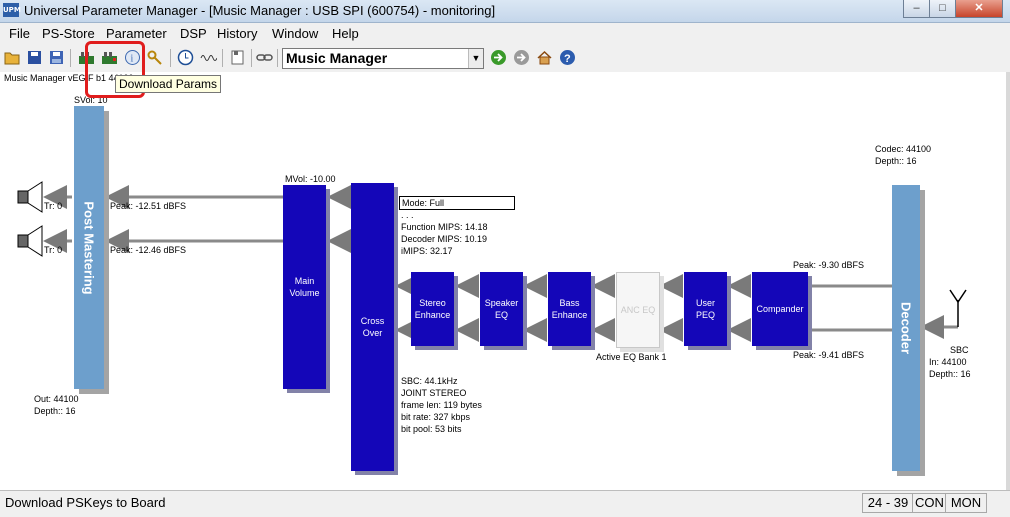 The image size is (1010, 517). I want to click on cross-over-block: Cross Over, so click(372, 327).